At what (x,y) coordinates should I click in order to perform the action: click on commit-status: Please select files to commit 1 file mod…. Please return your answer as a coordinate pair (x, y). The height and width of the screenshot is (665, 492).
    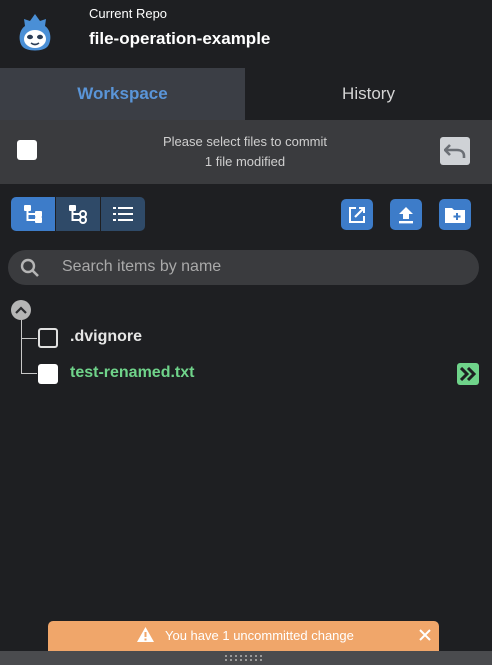
    Looking at the image, I should click on (245, 152).